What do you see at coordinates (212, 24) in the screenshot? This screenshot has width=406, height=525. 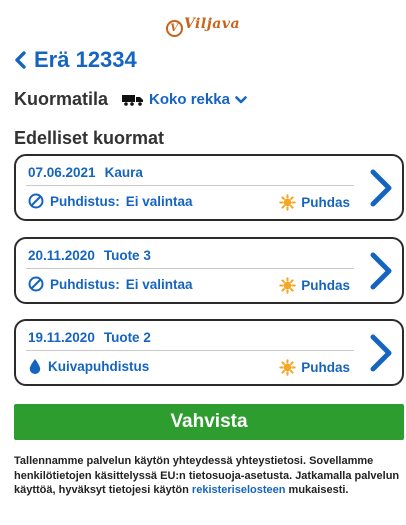 I see `brand-logo-text: Viljava` at bounding box center [212, 24].